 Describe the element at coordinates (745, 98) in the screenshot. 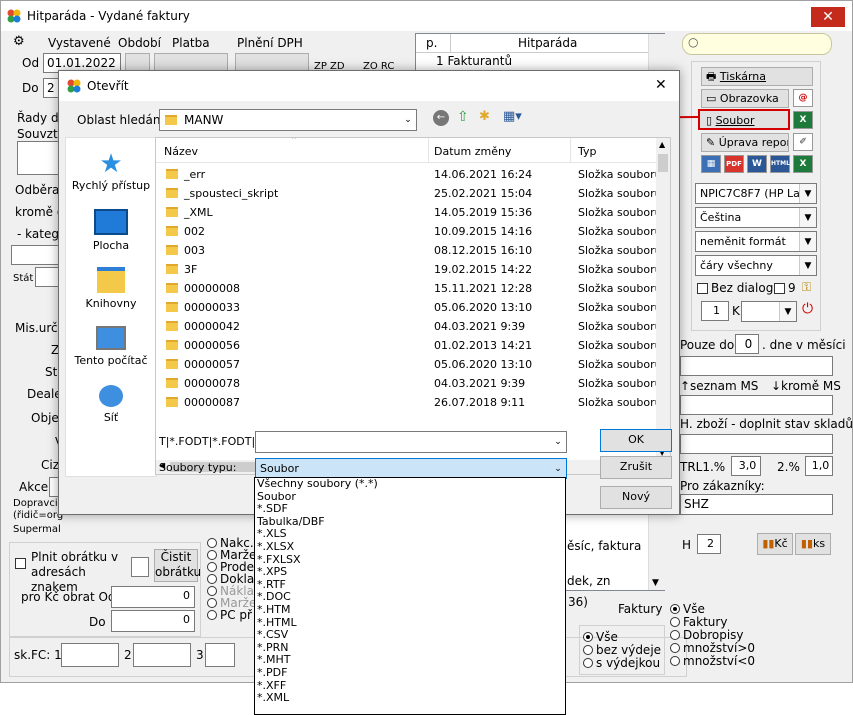

I see `obrazovka-button: ▭ Obrazovka` at that location.